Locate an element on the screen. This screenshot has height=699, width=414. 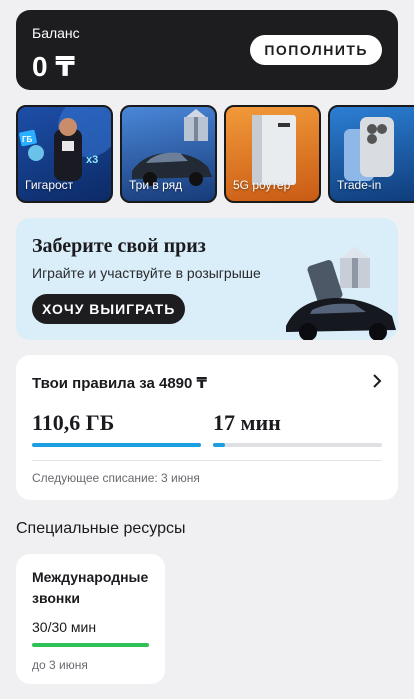
minutes-value: 17 мин is located at coordinates (247, 422).